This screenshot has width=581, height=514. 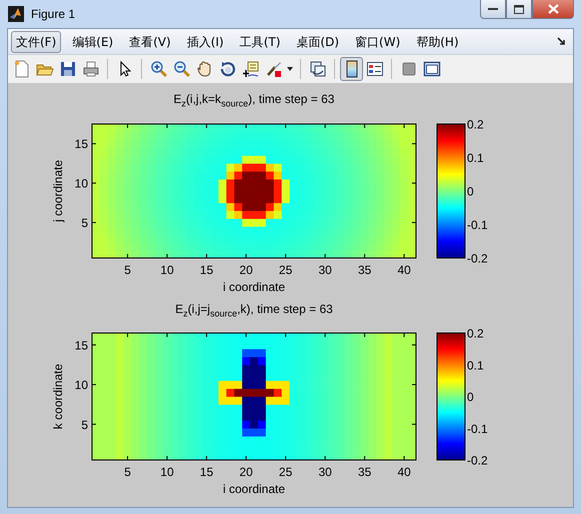 I want to click on menu-item: 帮助(H), so click(x=437, y=41).